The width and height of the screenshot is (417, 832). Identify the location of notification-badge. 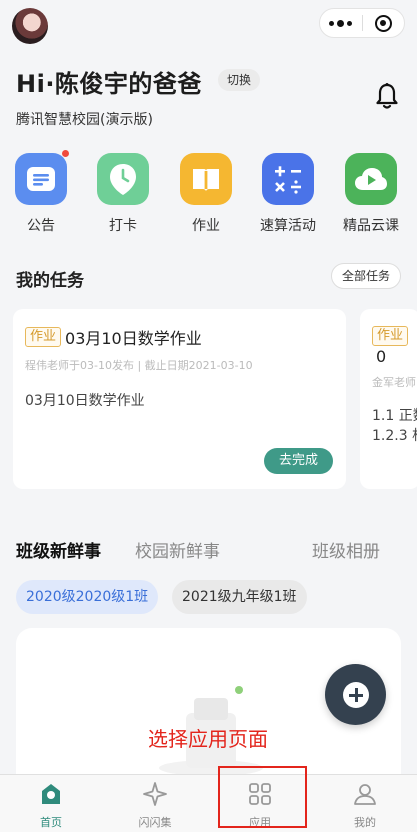
(65, 153).